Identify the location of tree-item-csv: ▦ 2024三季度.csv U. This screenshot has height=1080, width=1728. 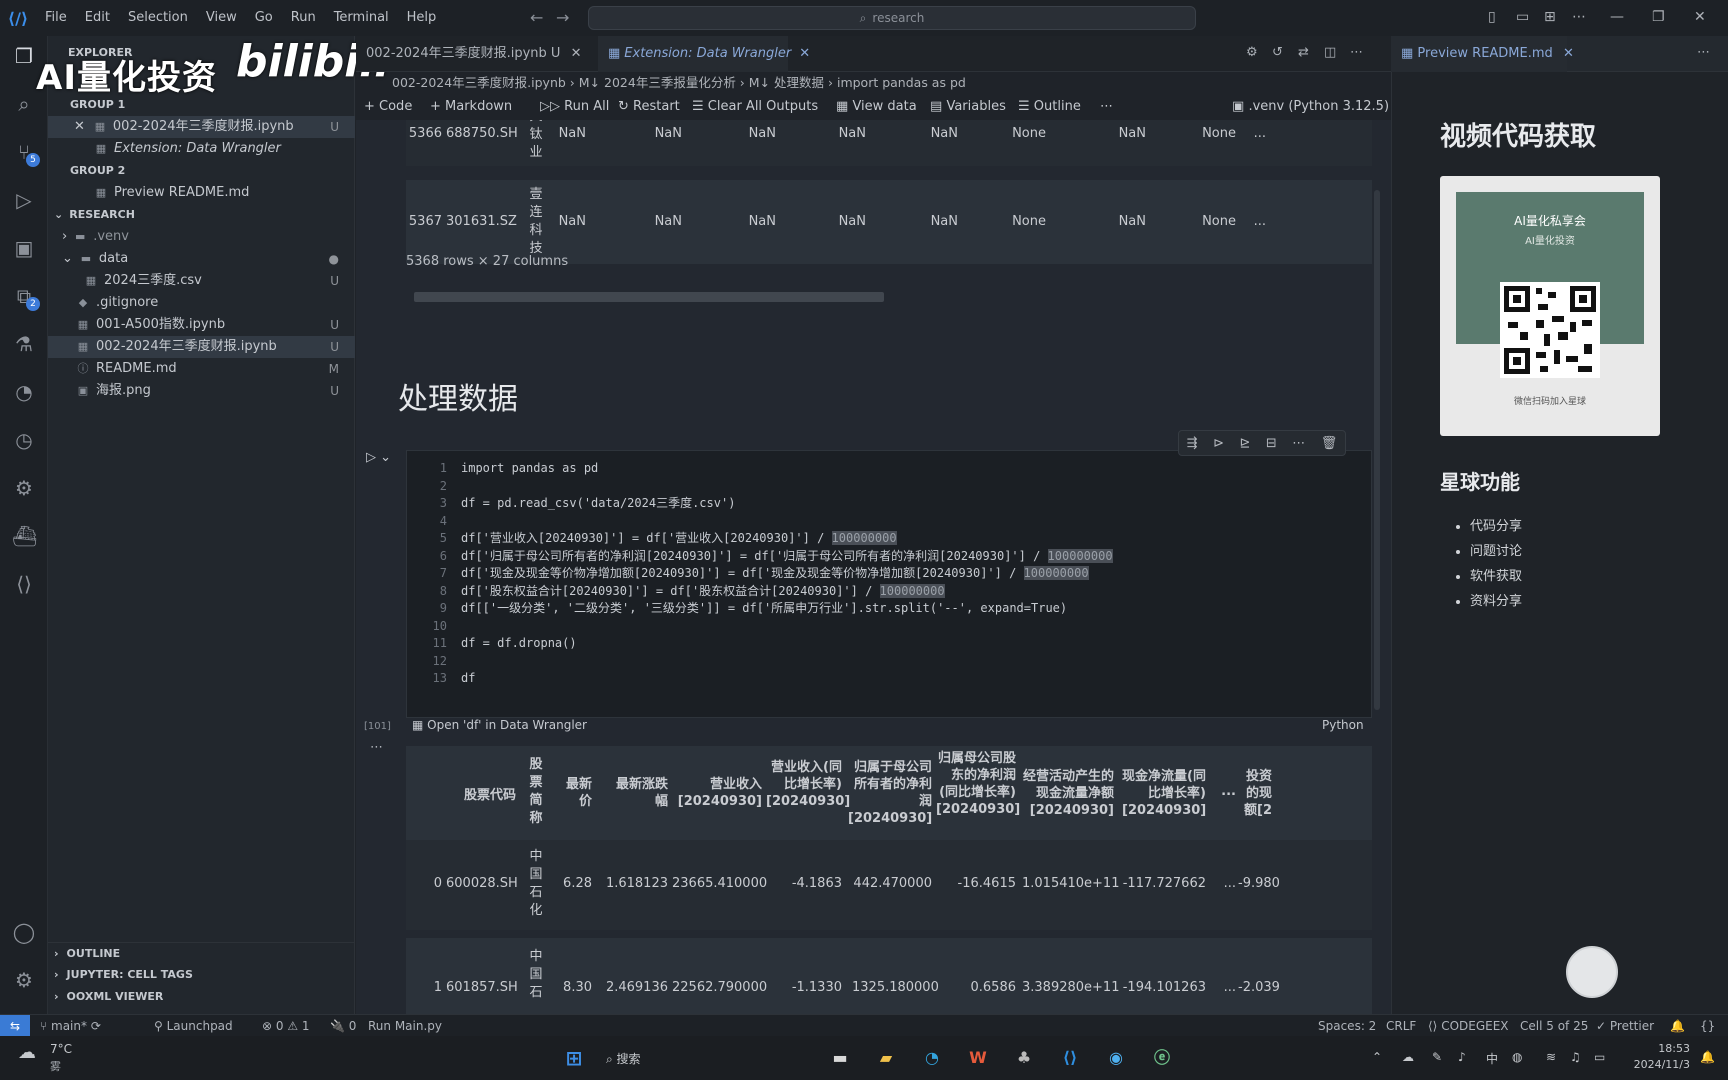
(201, 281).